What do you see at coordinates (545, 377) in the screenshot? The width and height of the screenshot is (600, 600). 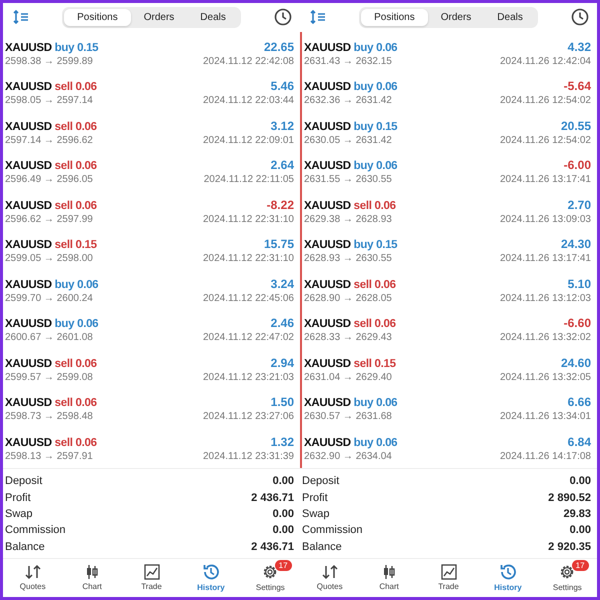 I see `trade-time: 2024.11.26 13:32:05` at bounding box center [545, 377].